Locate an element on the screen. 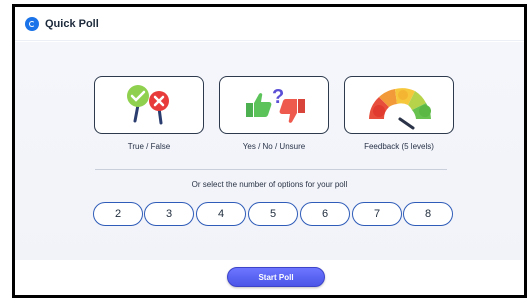 The height and width of the screenshot is (300, 531). section-divider is located at coordinates (271, 169).